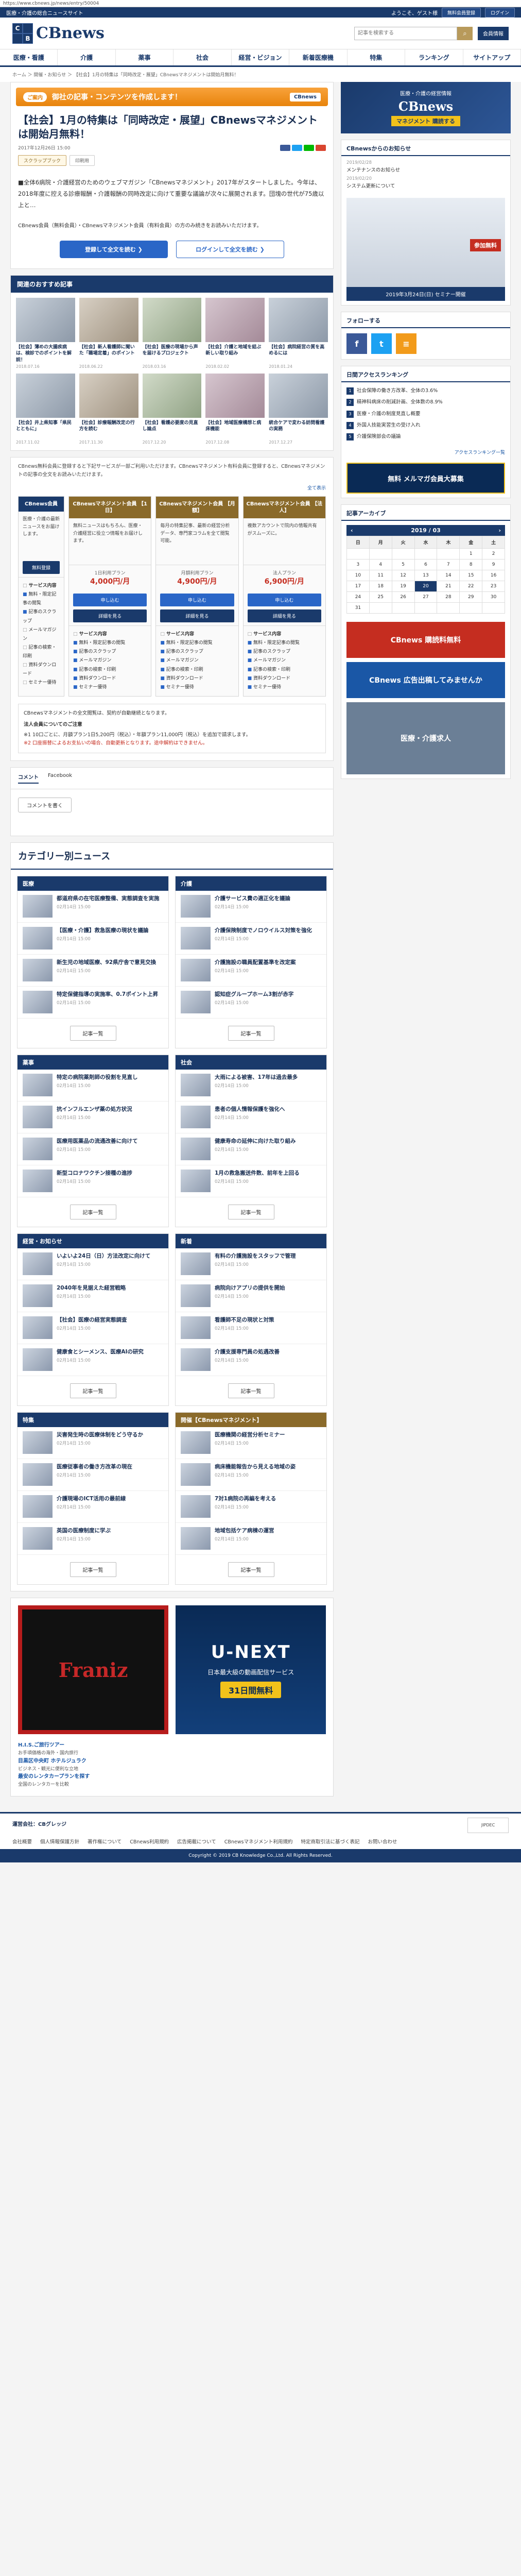 The height and width of the screenshot is (2576, 521). What do you see at coordinates (172, 97) in the screenshot?
I see `promo-banner: ご案内 御社の記事・コンテンツを作成します！ CBnews` at bounding box center [172, 97].